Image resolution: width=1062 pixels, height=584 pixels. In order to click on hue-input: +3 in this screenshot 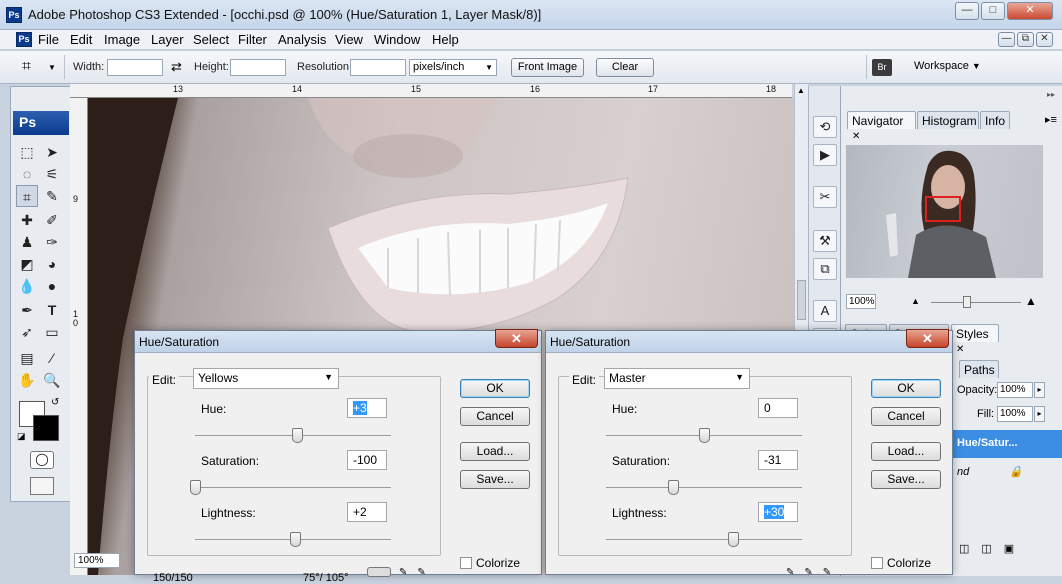, I will do `click(367, 408)`.